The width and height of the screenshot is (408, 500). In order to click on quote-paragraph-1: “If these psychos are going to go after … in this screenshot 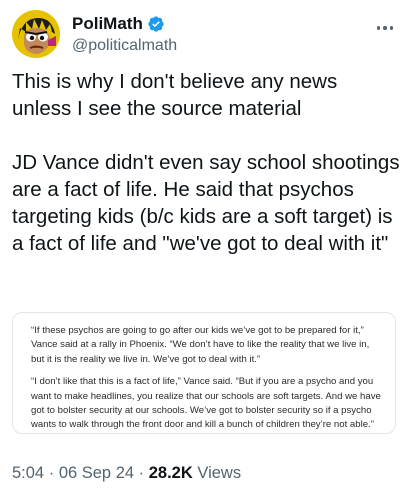, I will do `click(200, 345)`.